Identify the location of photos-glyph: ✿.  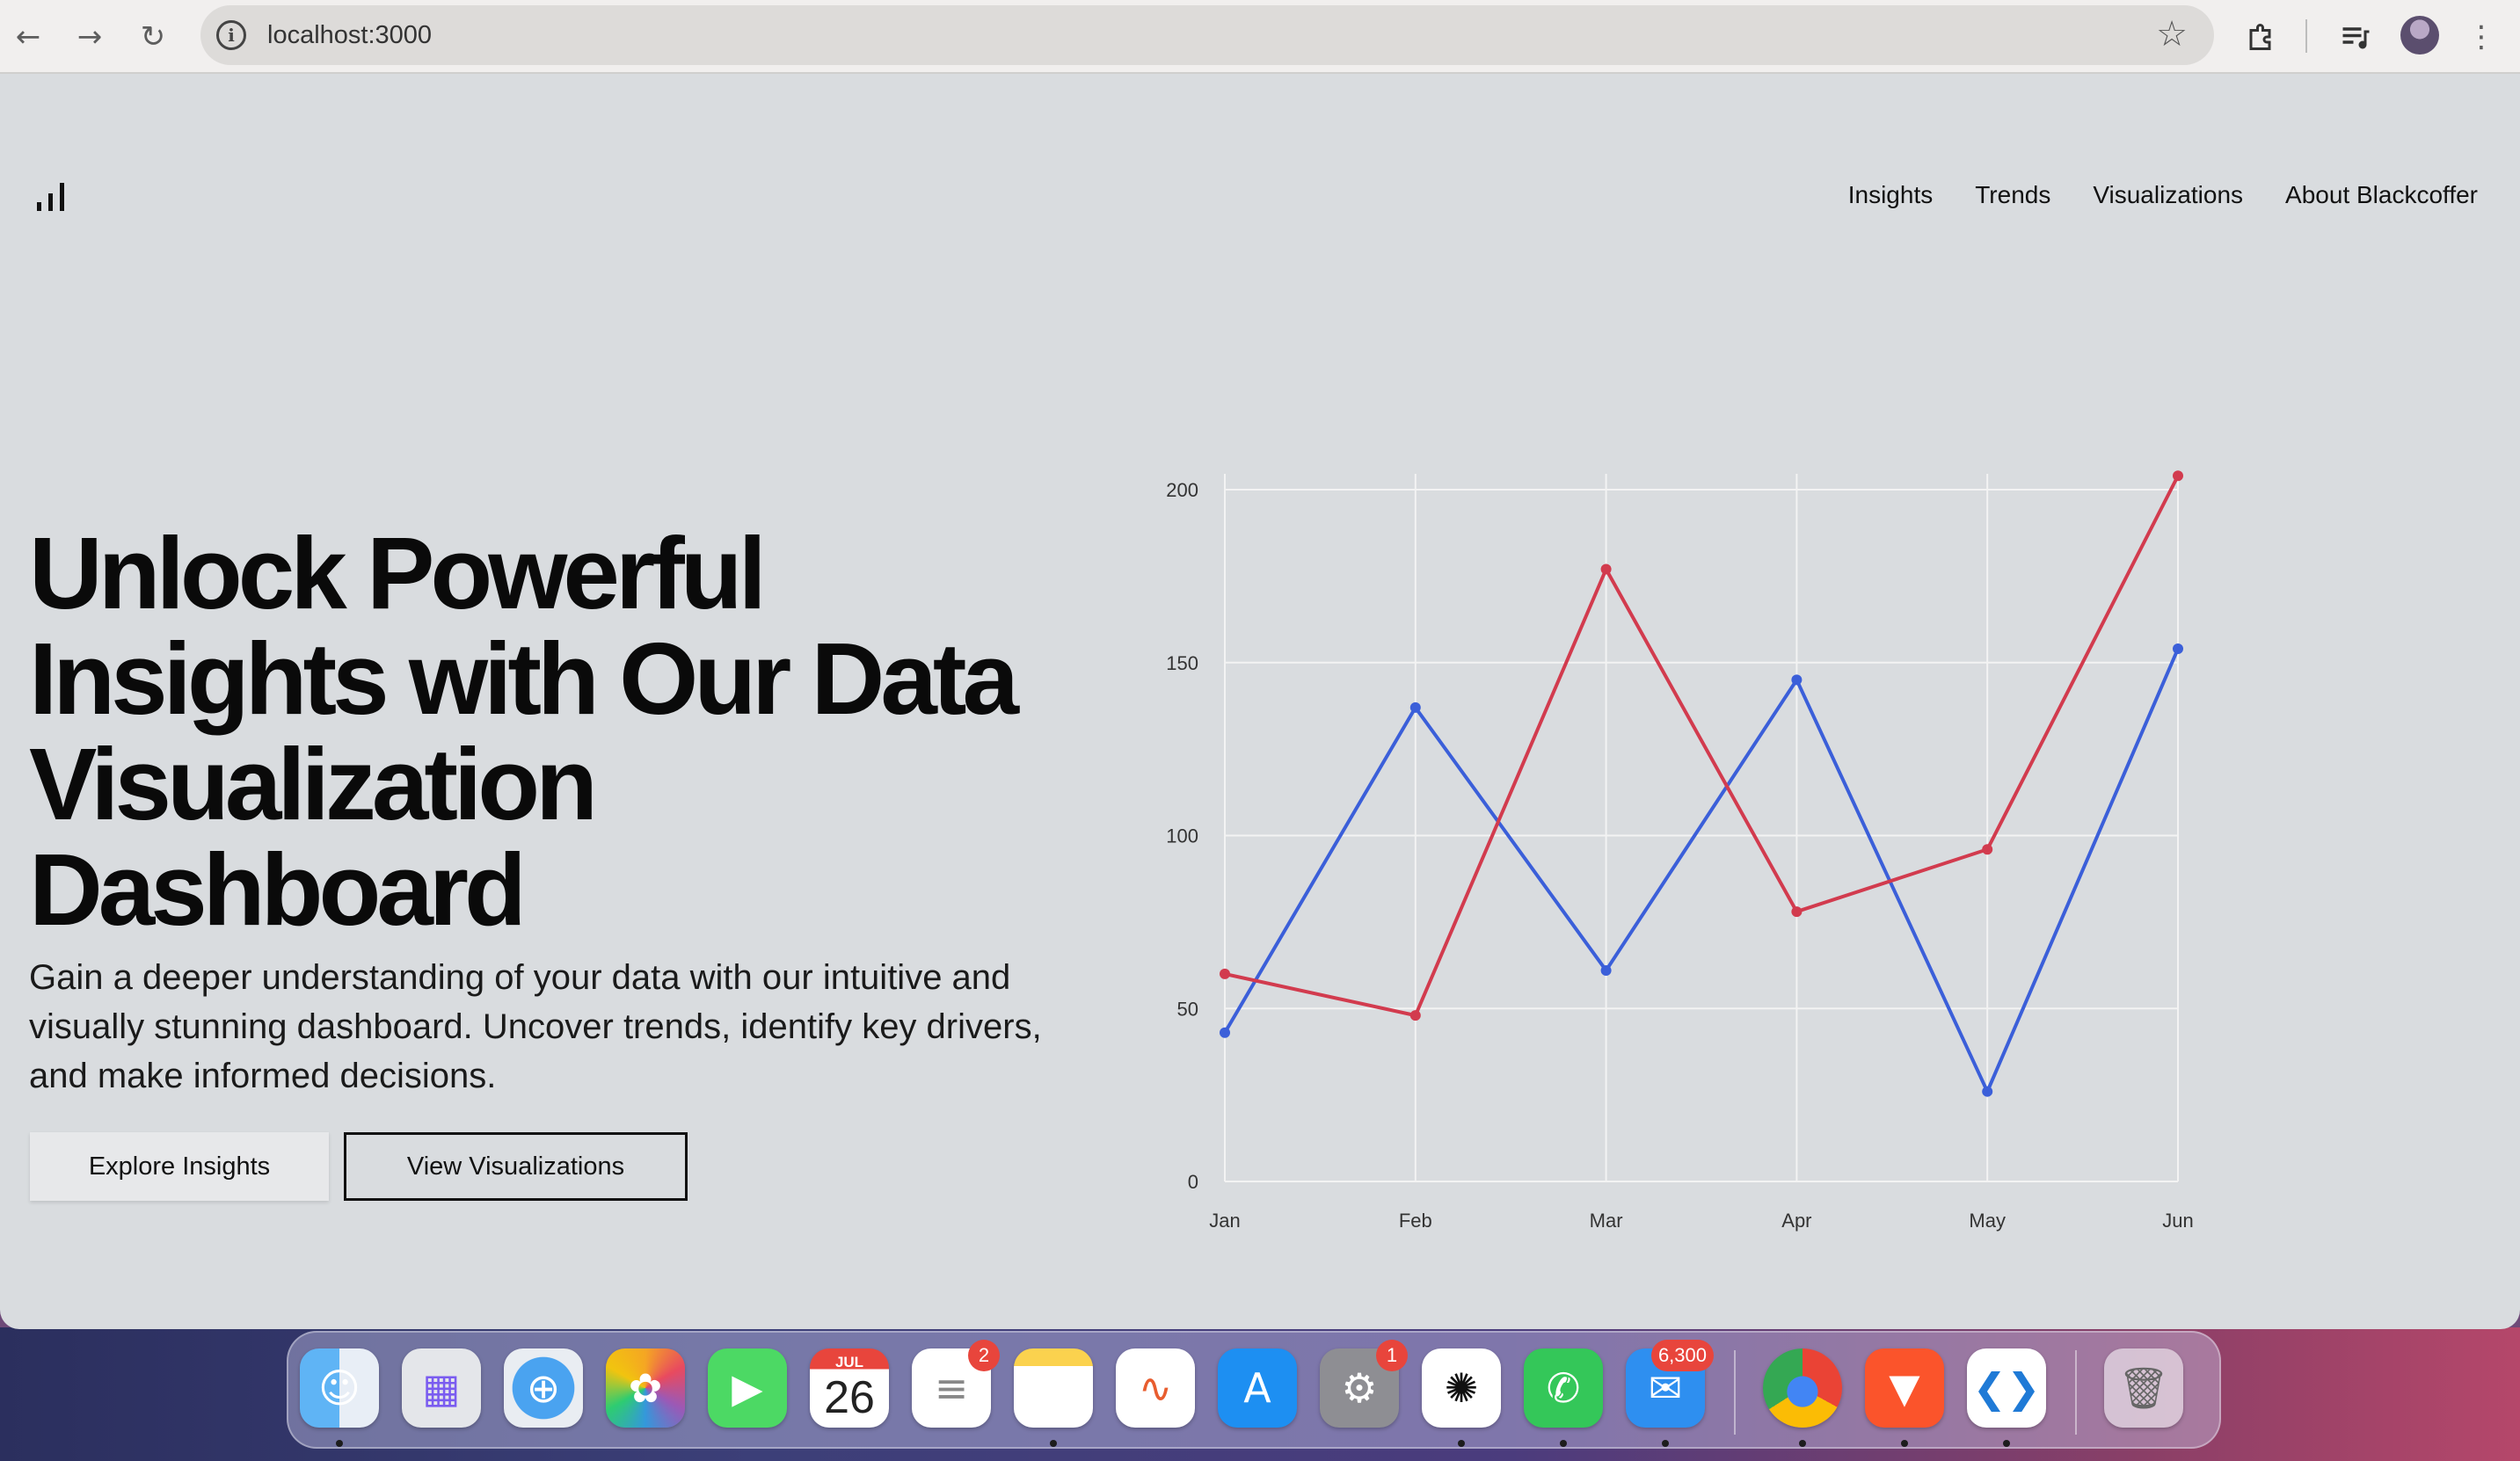
(645, 1388).